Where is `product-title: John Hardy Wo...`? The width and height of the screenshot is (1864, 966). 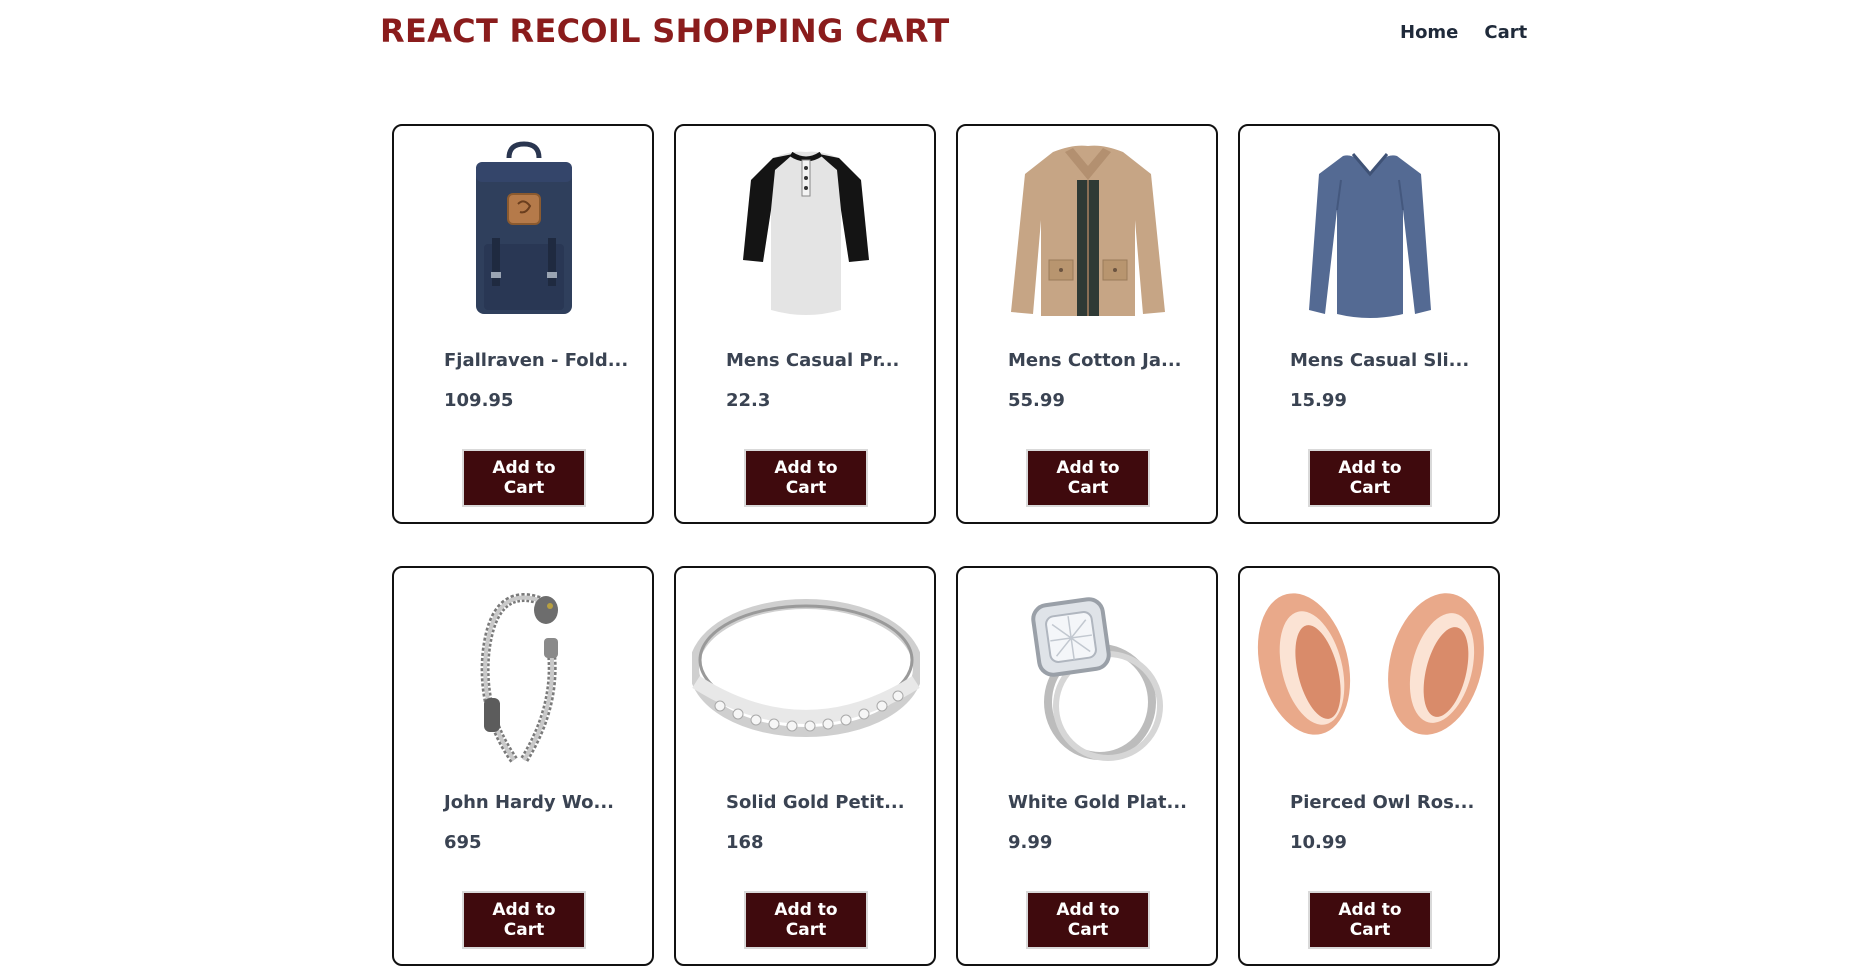 product-title: John Hardy Wo... is located at coordinates (529, 802).